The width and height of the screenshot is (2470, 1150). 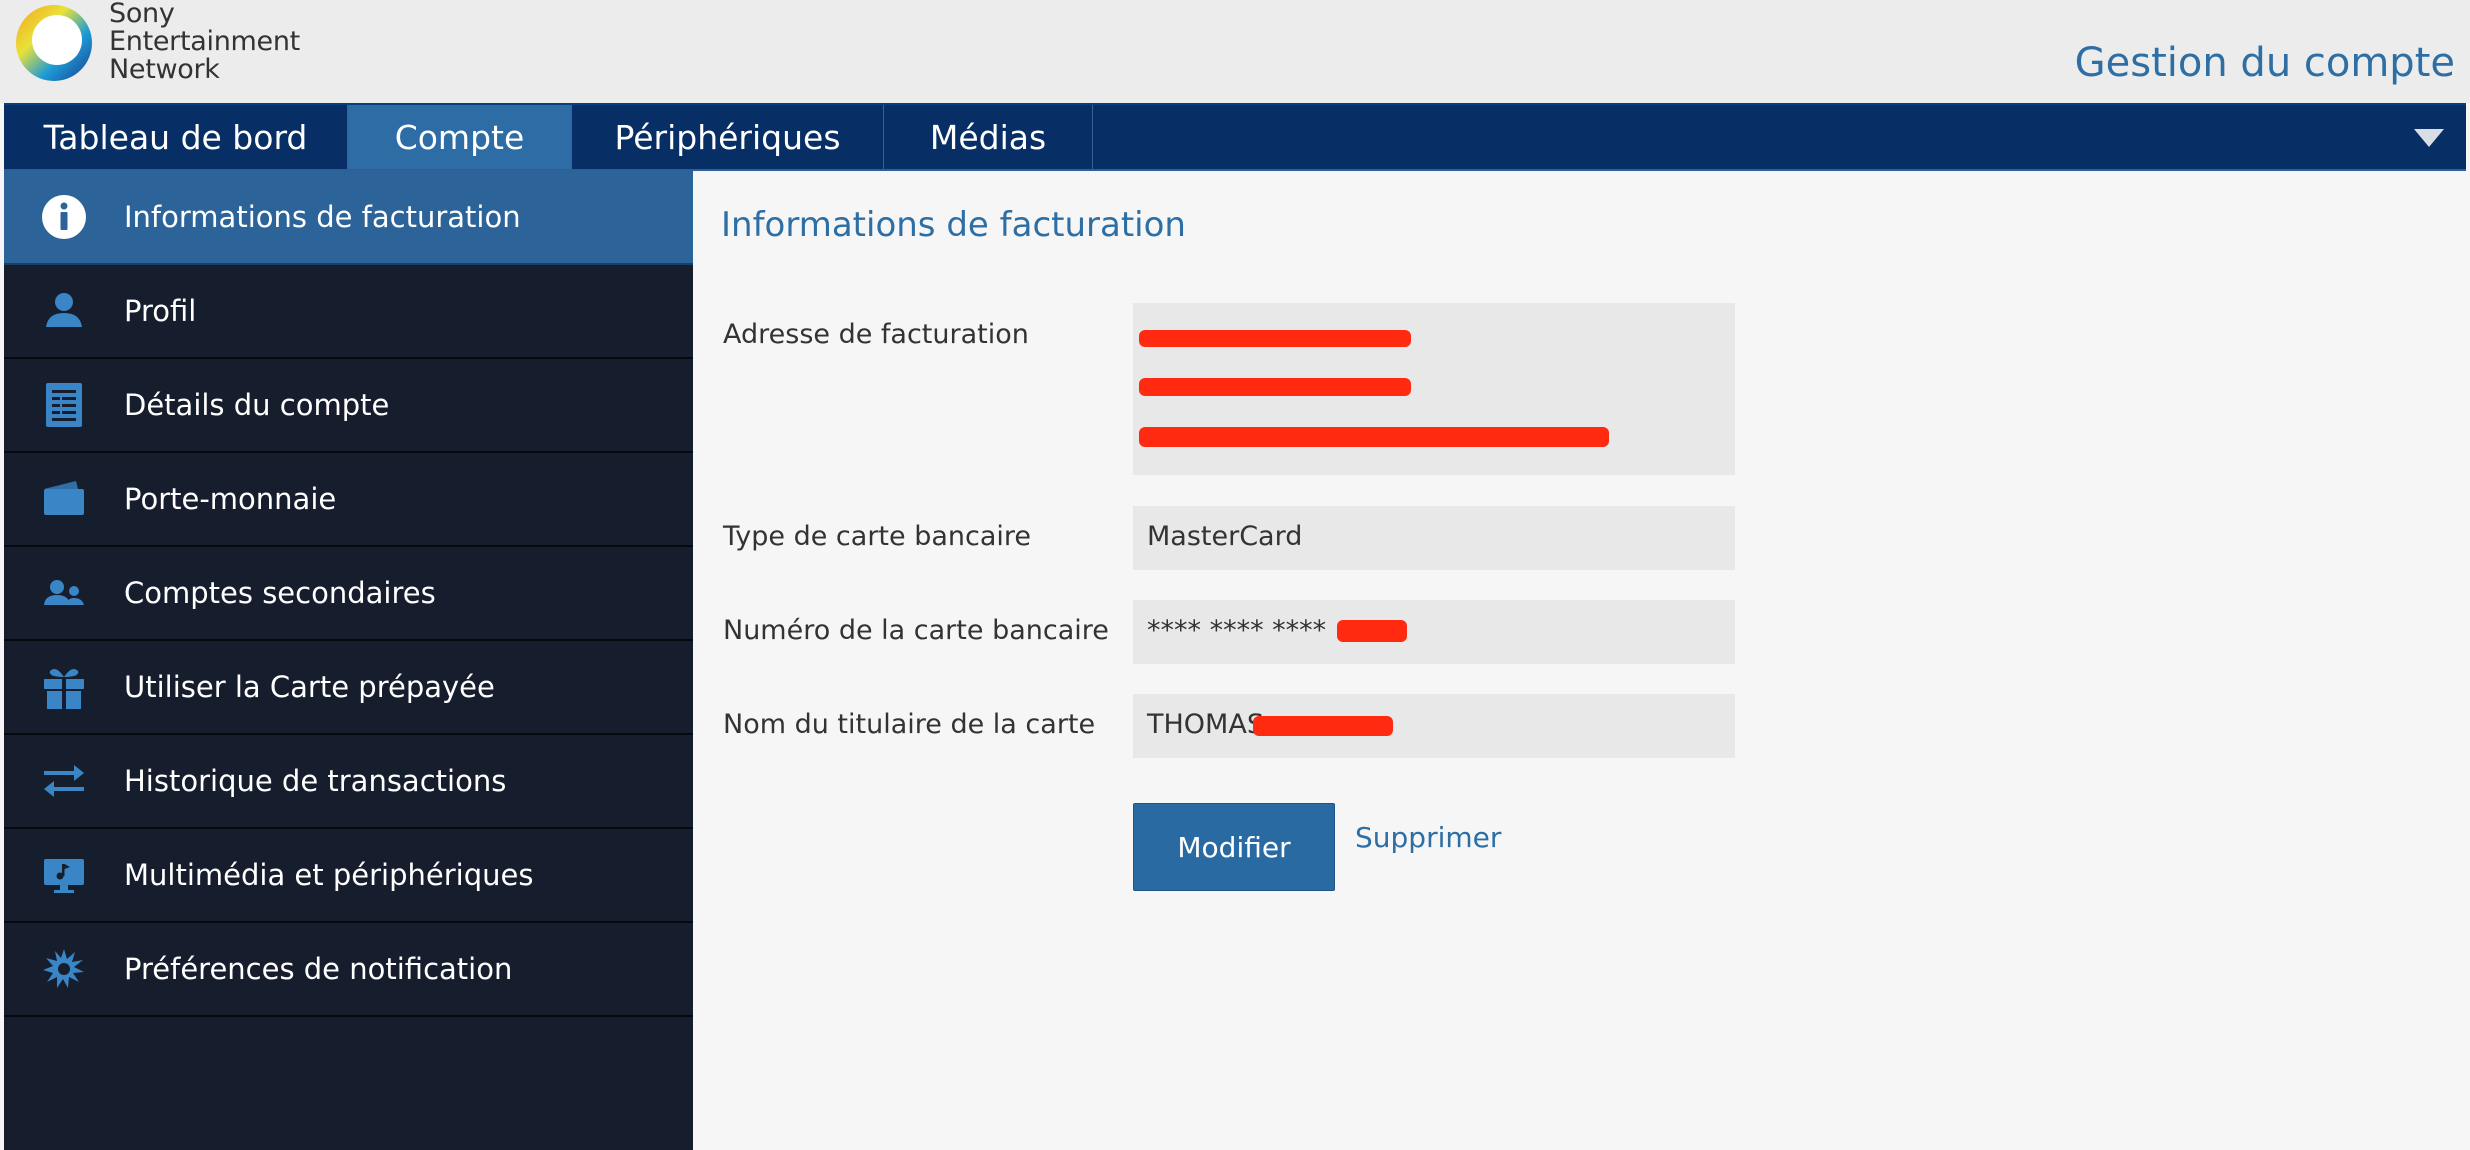 I want to click on sidebar-item-multimedia-devices: Multimédia et périphériques, so click(x=348, y=876).